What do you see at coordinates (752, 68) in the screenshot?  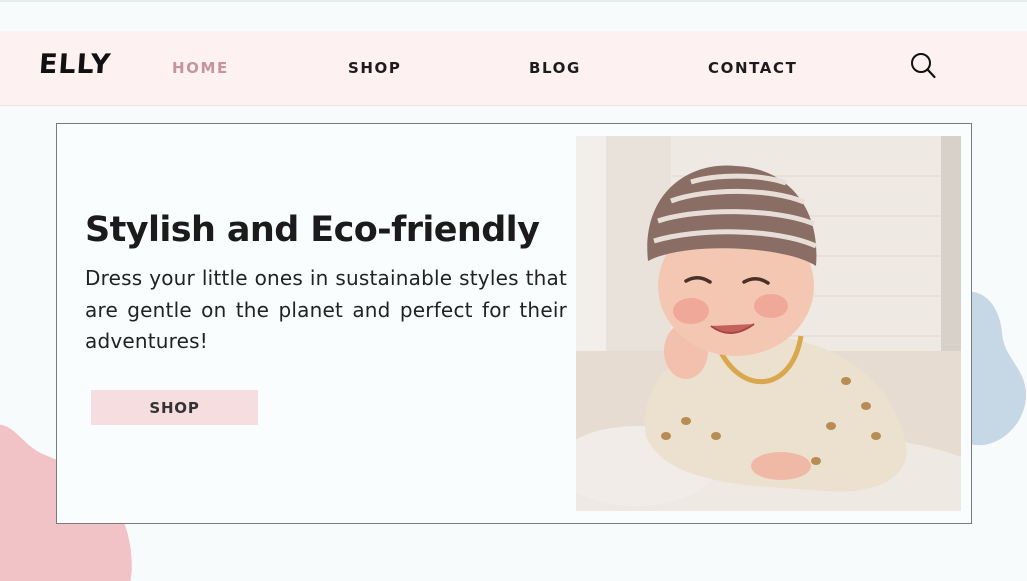 I see `nav-contact-link: CONTACT` at bounding box center [752, 68].